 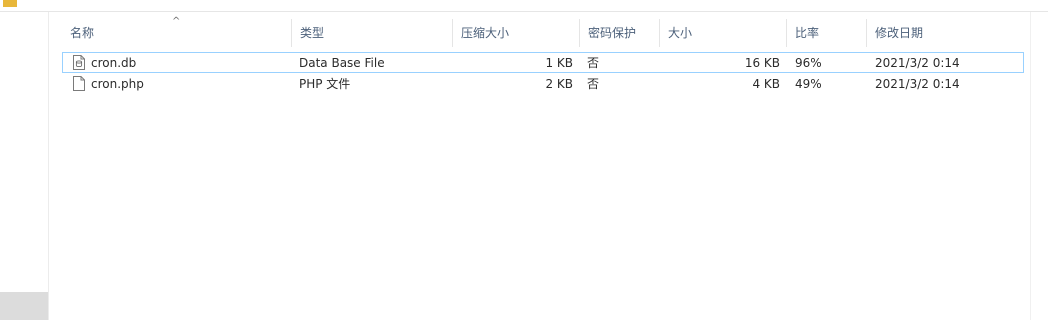 I want to click on database-file-icon, so click(x=79, y=62).